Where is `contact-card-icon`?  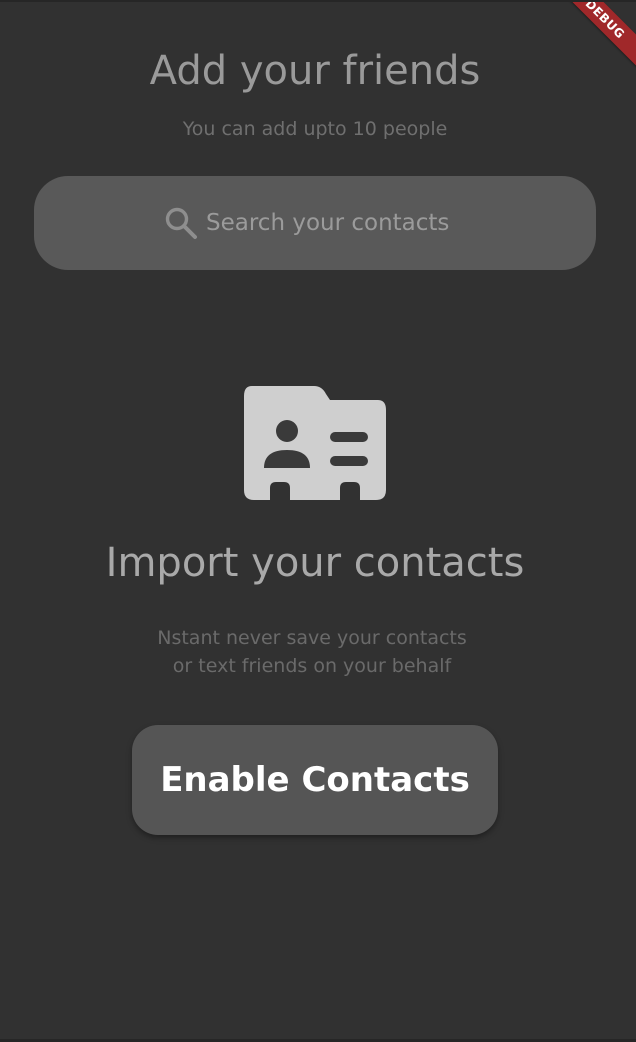 contact-card-icon is located at coordinates (315, 443).